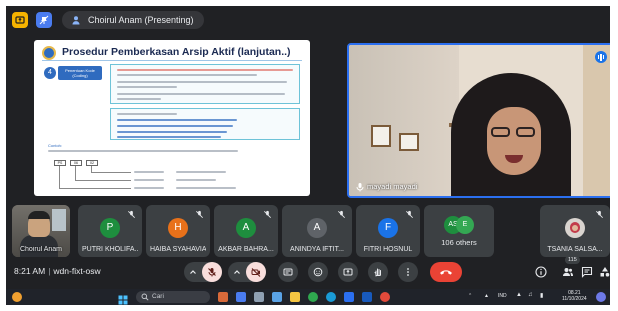 The image size is (618, 311). I want to click on start-button, so click(123, 298).